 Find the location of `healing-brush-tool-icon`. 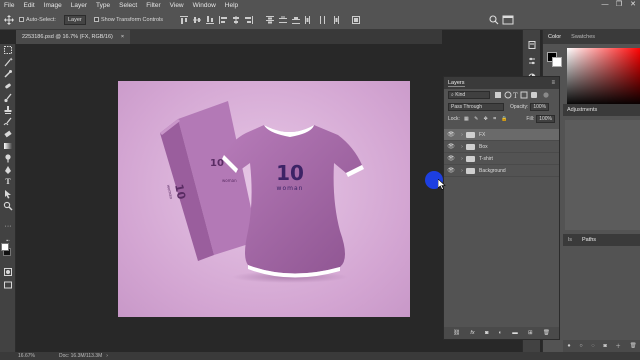

healing-brush-tool-icon is located at coordinates (8, 86).